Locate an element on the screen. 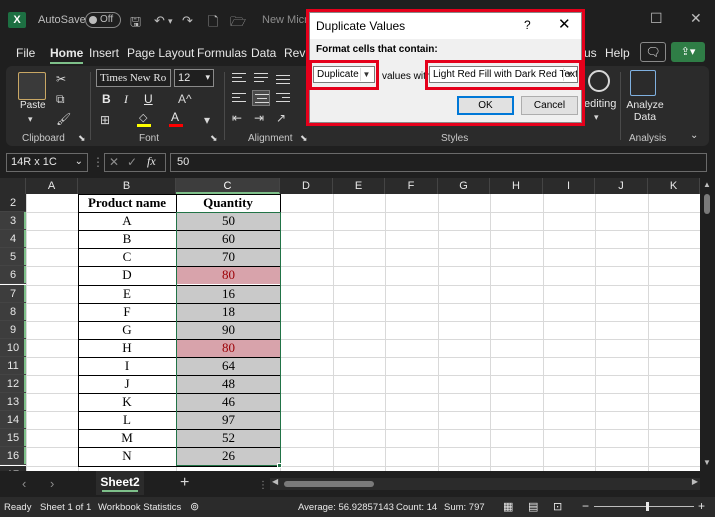 This screenshot has width=715, height=517. row-header: 14 is located at coordinates (13, 420).